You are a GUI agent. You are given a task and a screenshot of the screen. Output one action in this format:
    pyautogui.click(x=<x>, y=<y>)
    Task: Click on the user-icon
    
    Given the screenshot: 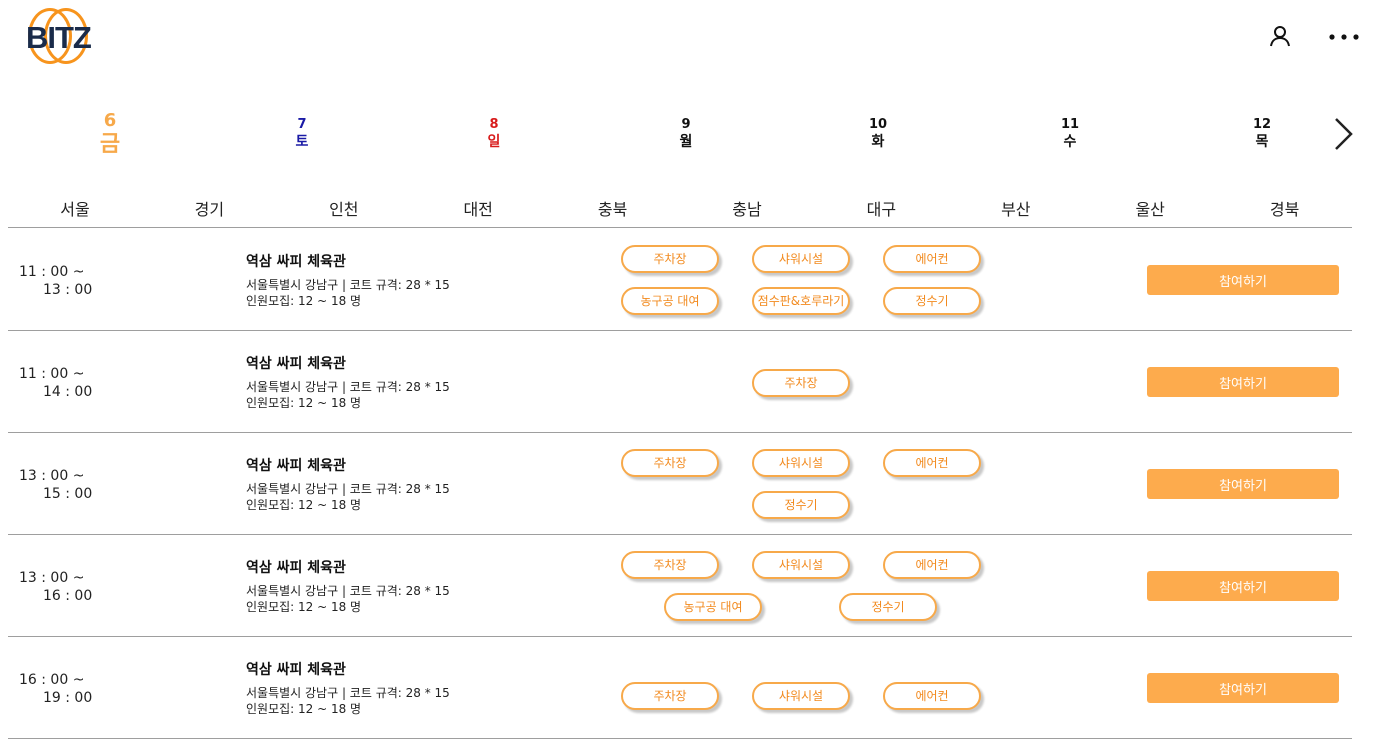 What is the action you would take?
    pyautogui.click(x=1280, y=36)
    